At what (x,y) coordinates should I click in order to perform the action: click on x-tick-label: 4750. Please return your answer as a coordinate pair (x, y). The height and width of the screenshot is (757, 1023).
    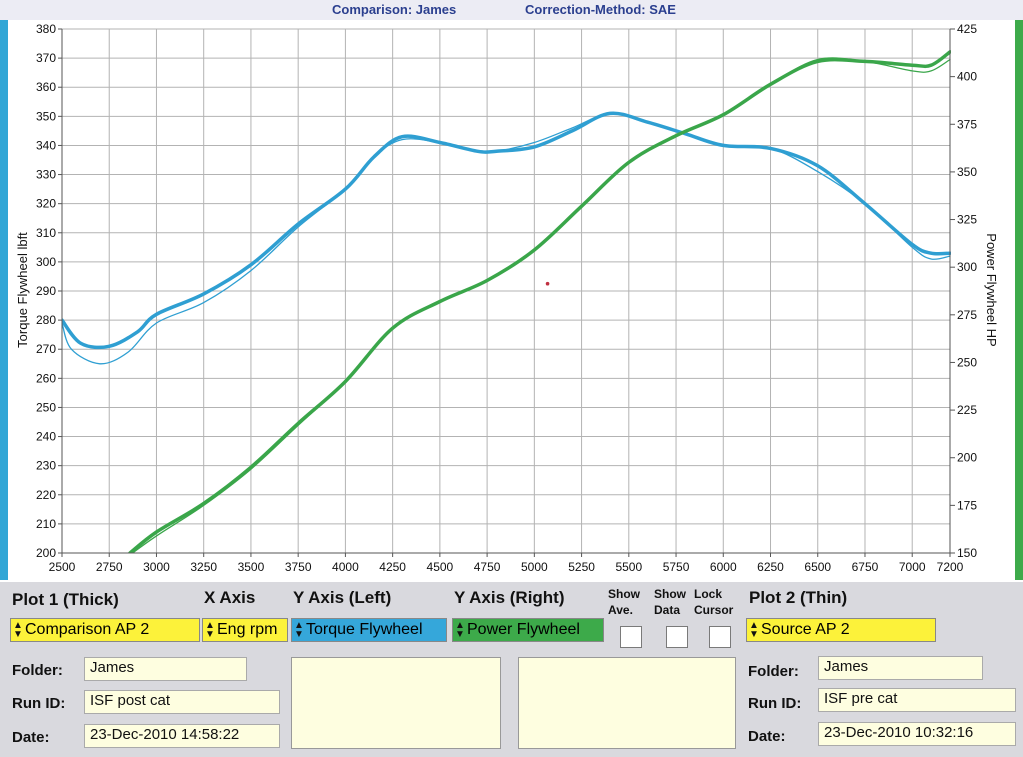
    Looking at the image, I should click on (487, 567).